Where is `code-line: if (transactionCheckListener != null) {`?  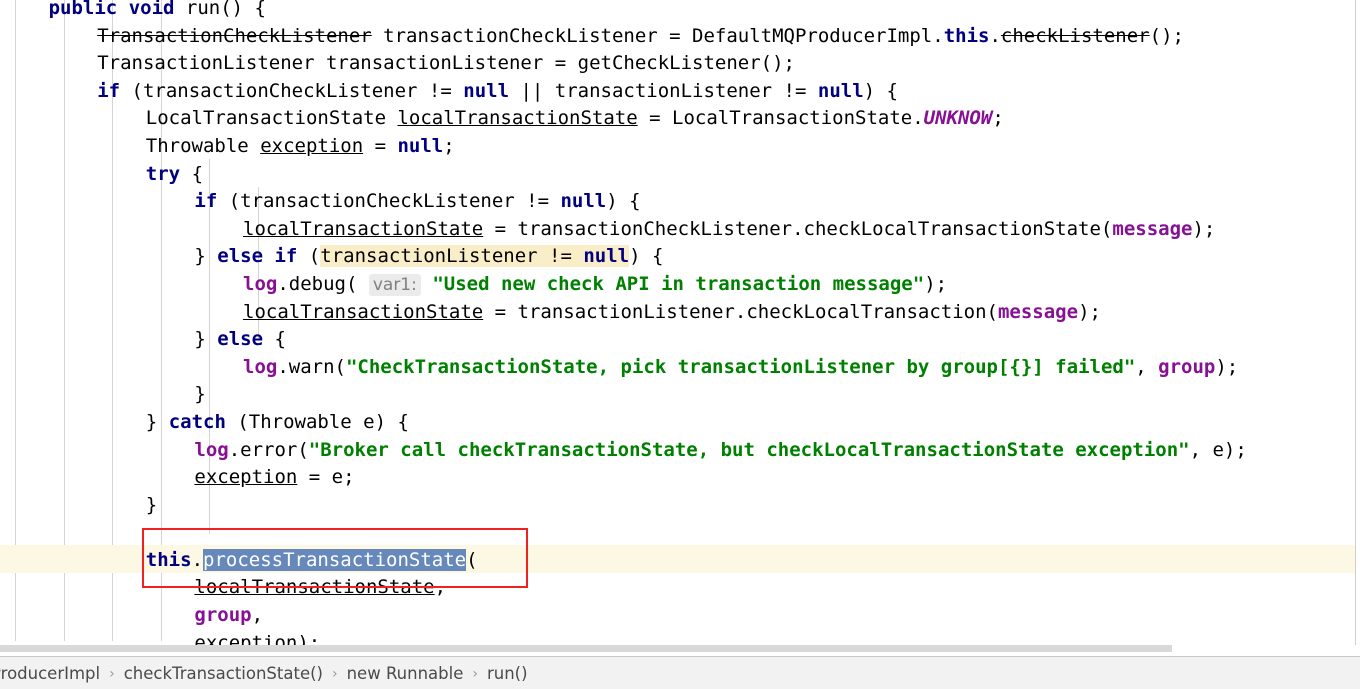 code-line: if (transactionCheckListener != null) { is located at coordinates (680, 202).